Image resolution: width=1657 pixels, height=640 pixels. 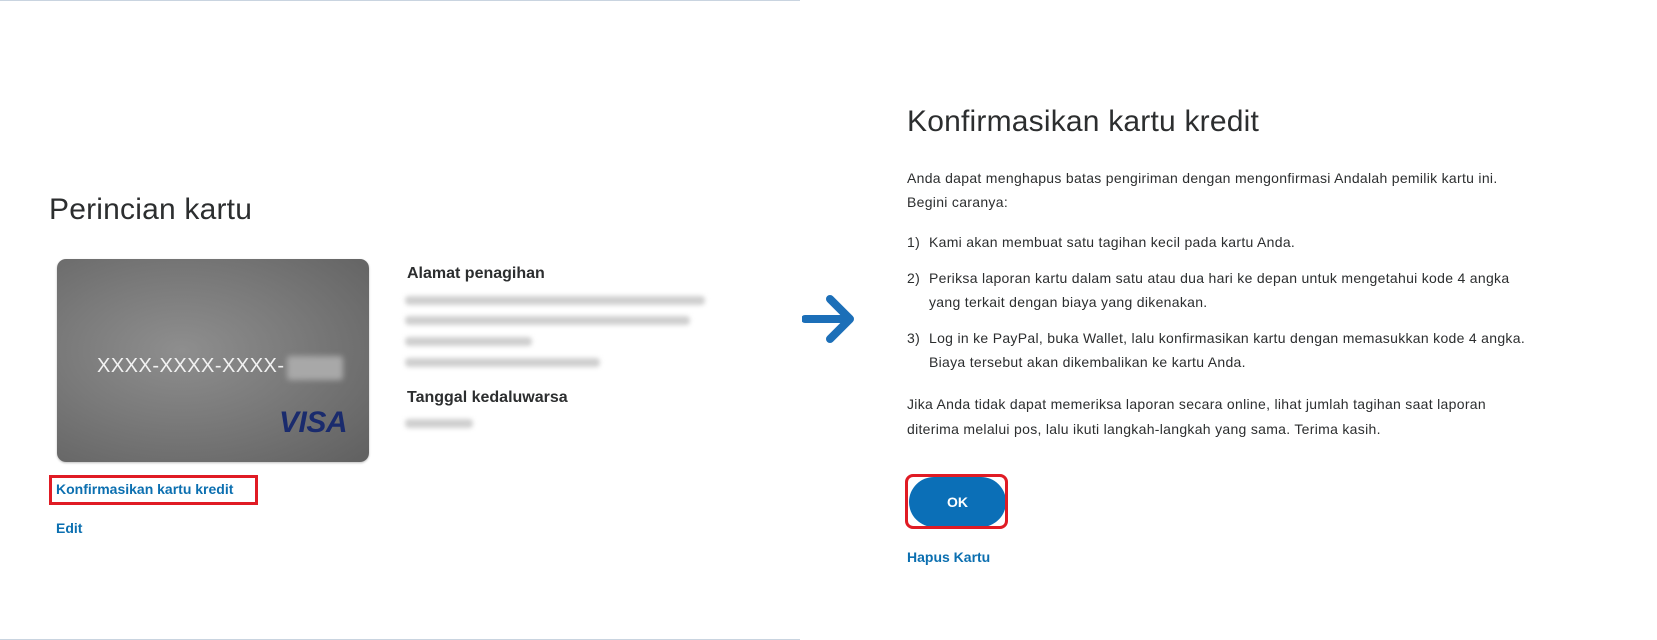 I want to click on intro-text-line-2: Begini caranya:, so click(x=958, y=202).